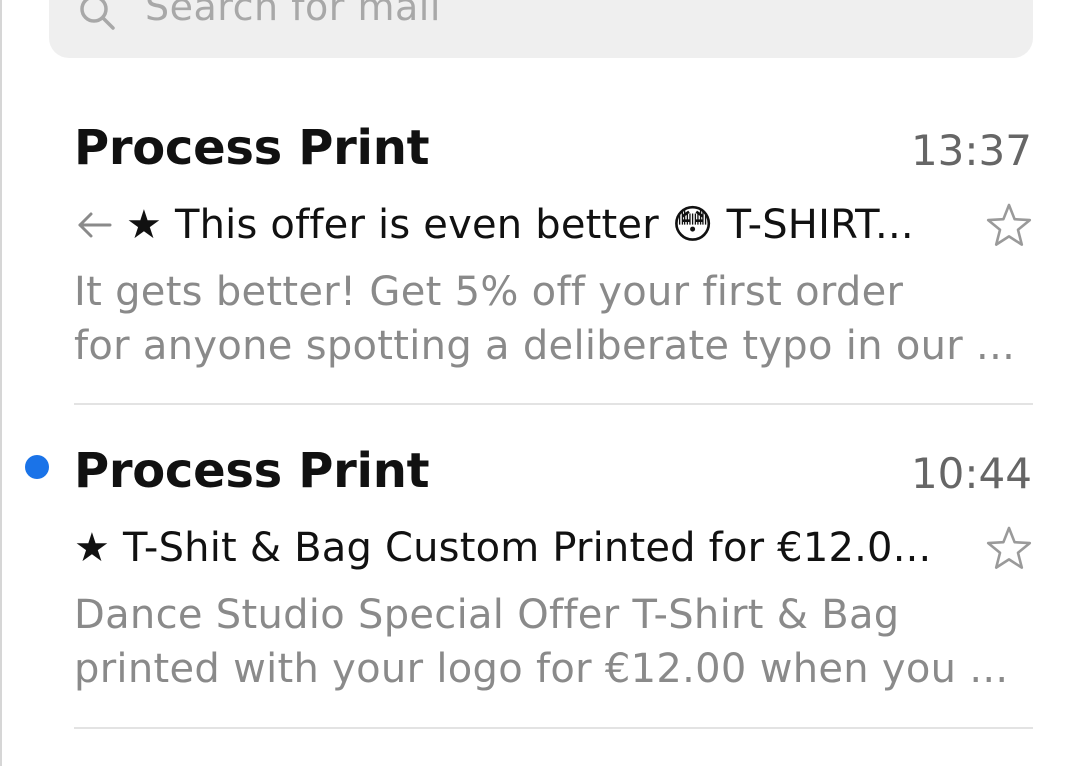  What do you see at coordinates (97, 15) in the screenshot?
I see `search-icon` at bounding box center [97, 15].